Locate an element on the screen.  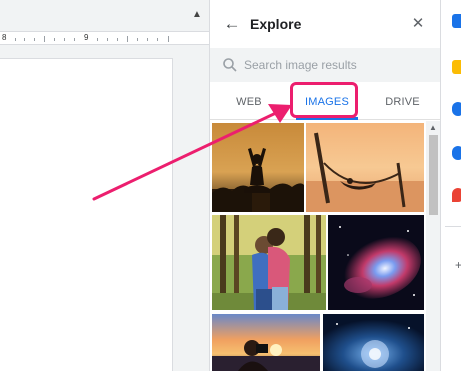
close-icon: ✕ is located at coordinates (418, 24).